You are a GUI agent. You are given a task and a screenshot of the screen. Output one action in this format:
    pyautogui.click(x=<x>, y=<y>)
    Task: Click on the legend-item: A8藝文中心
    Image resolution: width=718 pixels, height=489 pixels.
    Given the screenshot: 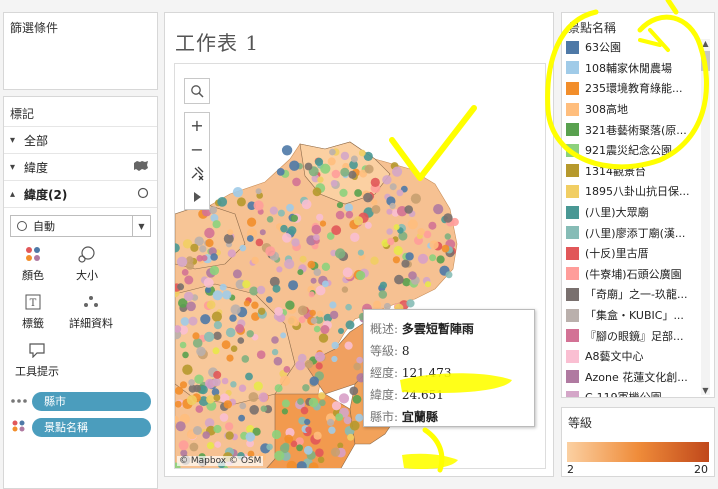 What is the action you would take?
    pyautogui.click(x=638, y=356)
    